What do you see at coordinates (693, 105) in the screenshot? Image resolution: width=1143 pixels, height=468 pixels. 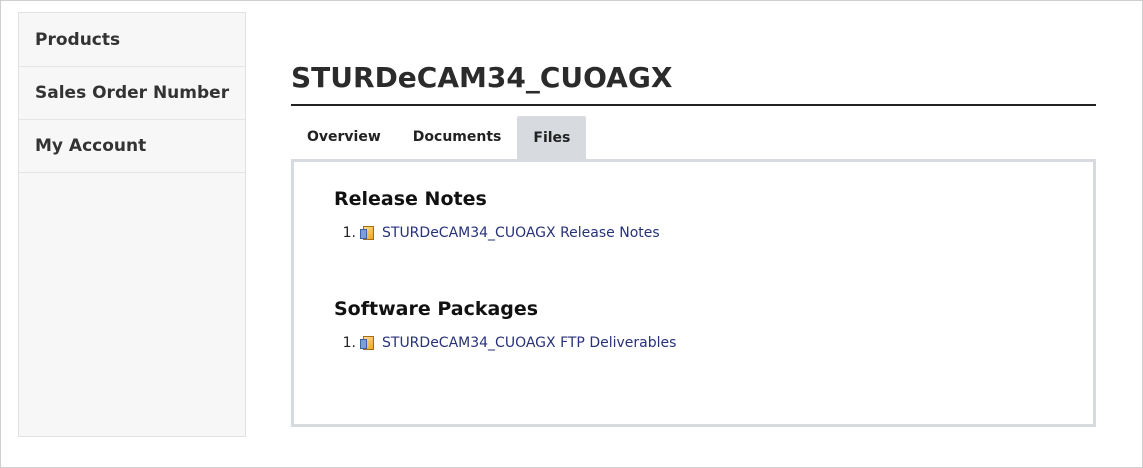 I see `title-divider` at bounding box center [693, 105].